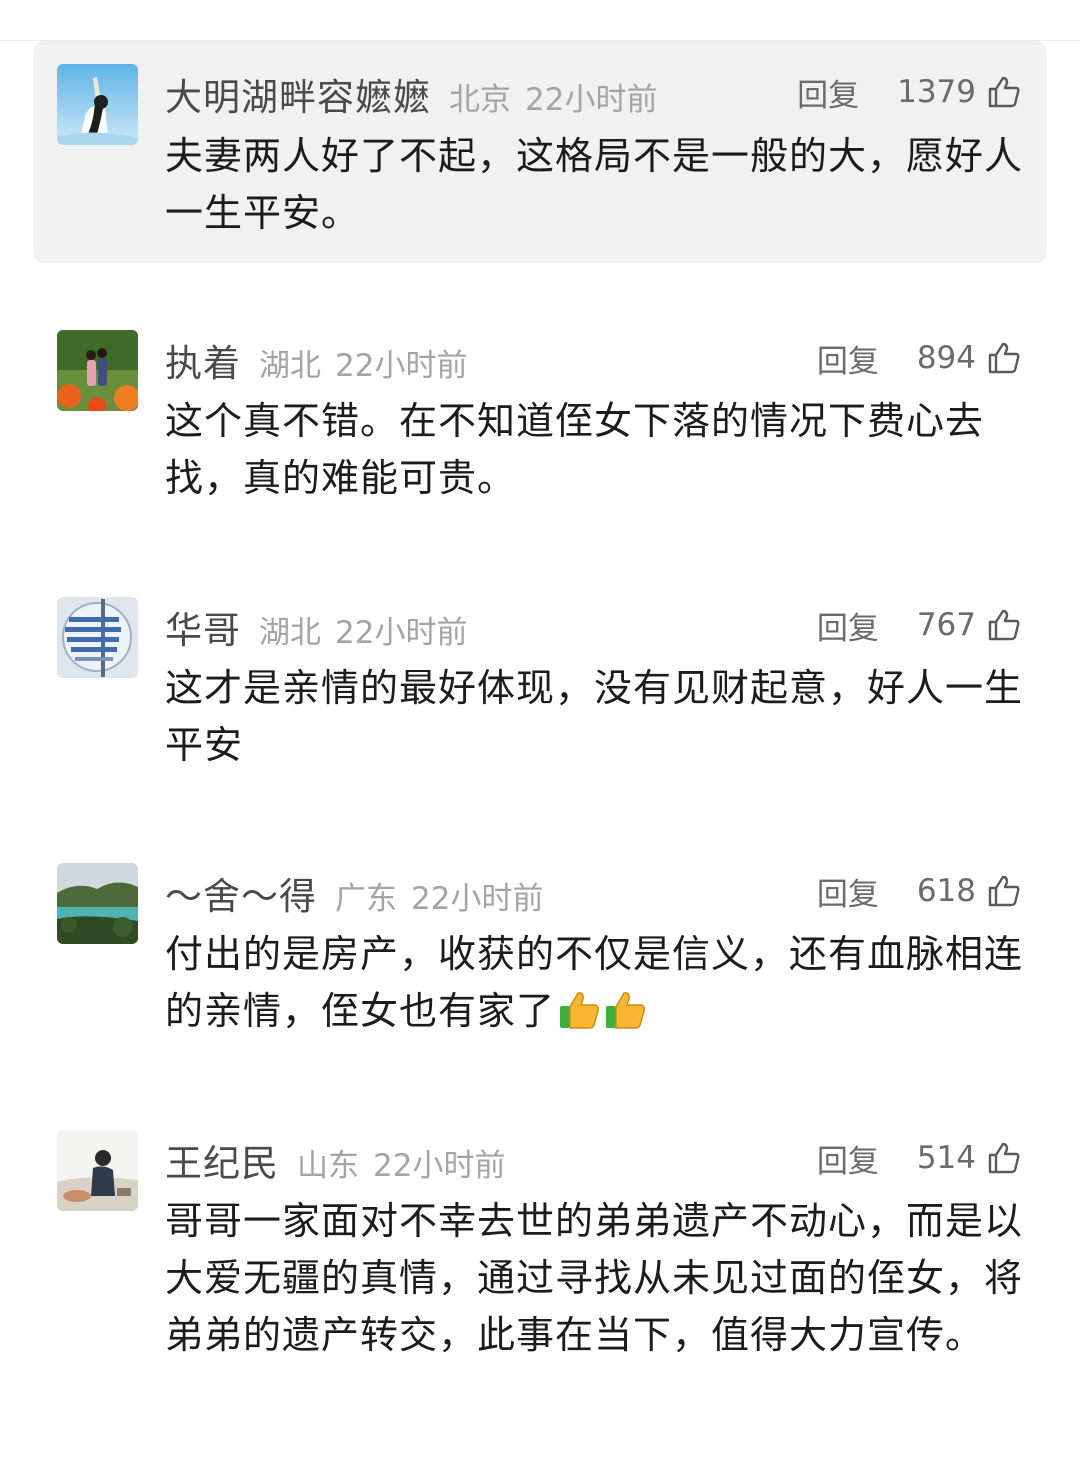  I want to click on comment-actions: 回复 618, so click(919, 891).